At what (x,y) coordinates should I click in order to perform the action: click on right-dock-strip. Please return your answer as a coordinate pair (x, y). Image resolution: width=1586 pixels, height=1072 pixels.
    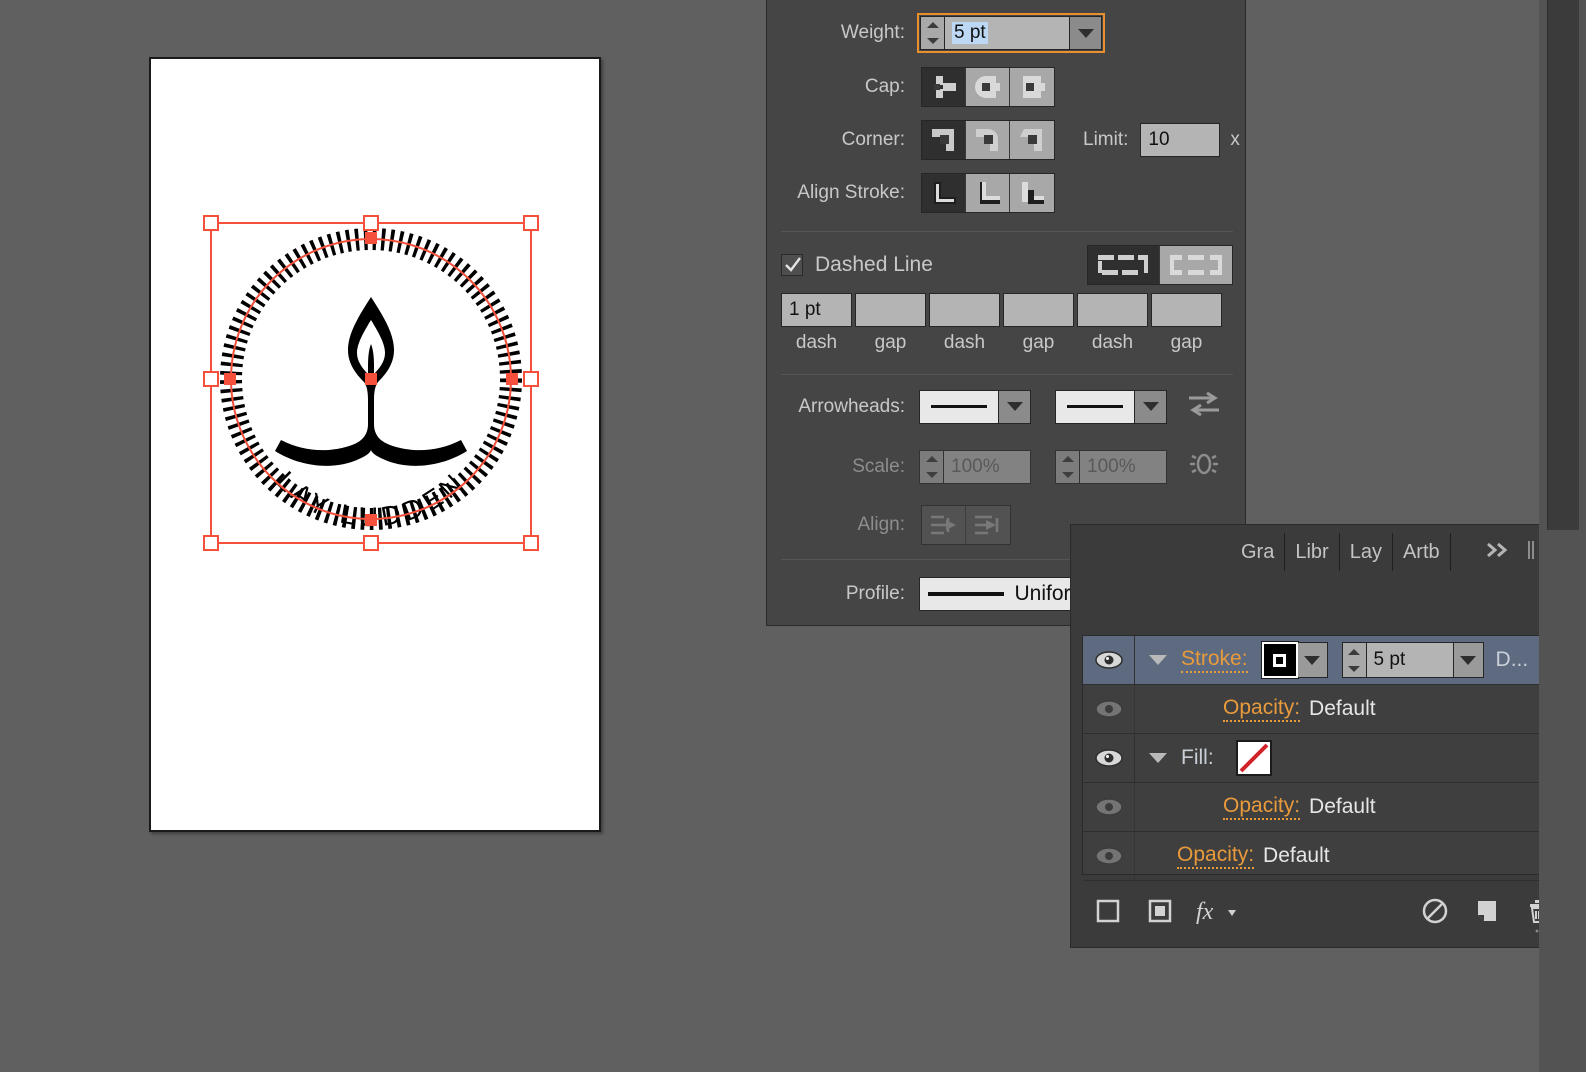
    Looking at the image, I should click on (1562, 536).